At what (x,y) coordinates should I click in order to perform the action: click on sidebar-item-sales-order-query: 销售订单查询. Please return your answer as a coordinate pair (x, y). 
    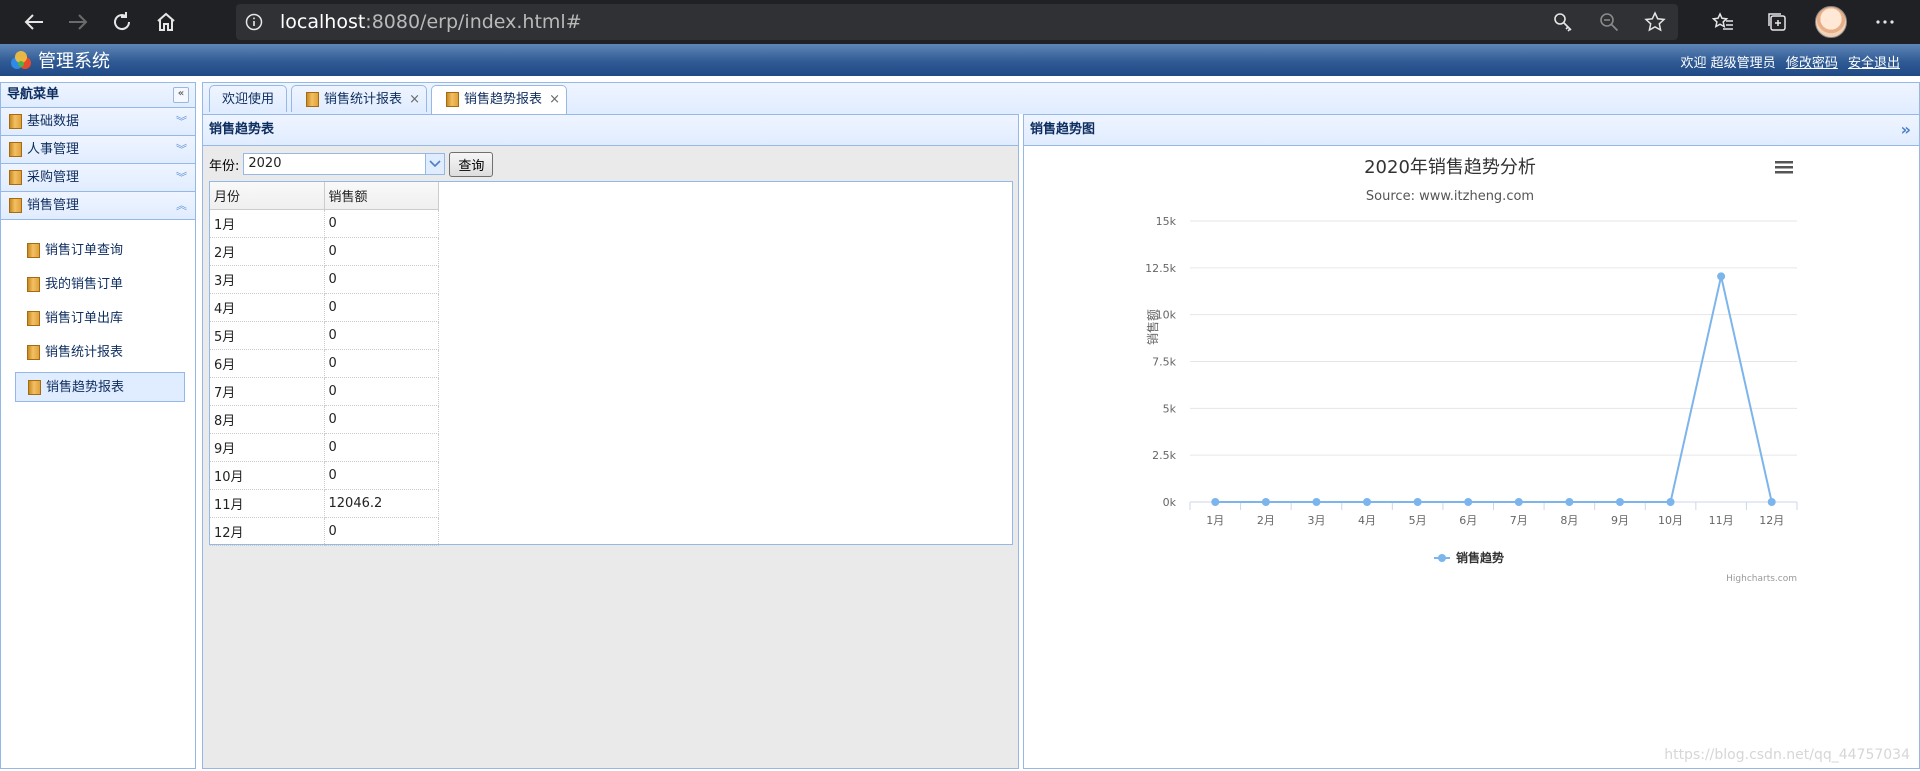
    Looking at the image, I should click on (100, 251).